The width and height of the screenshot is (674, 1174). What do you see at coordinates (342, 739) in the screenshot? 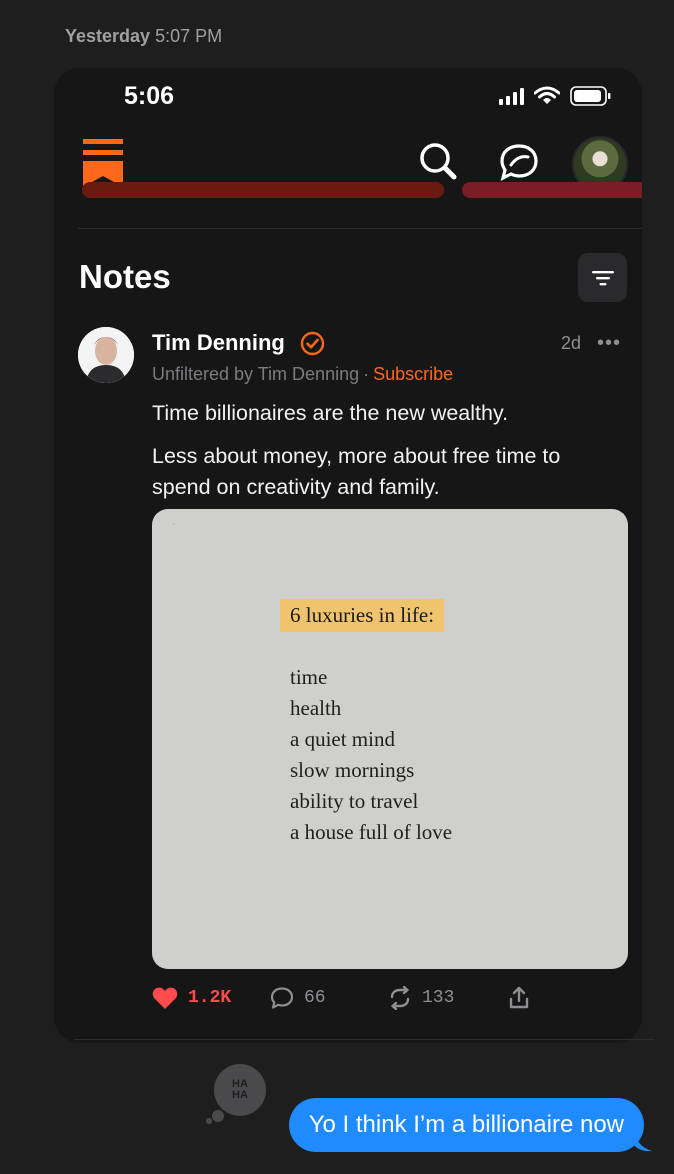
I see `list-item: a quiet mind` at bounding box center [342, 739].